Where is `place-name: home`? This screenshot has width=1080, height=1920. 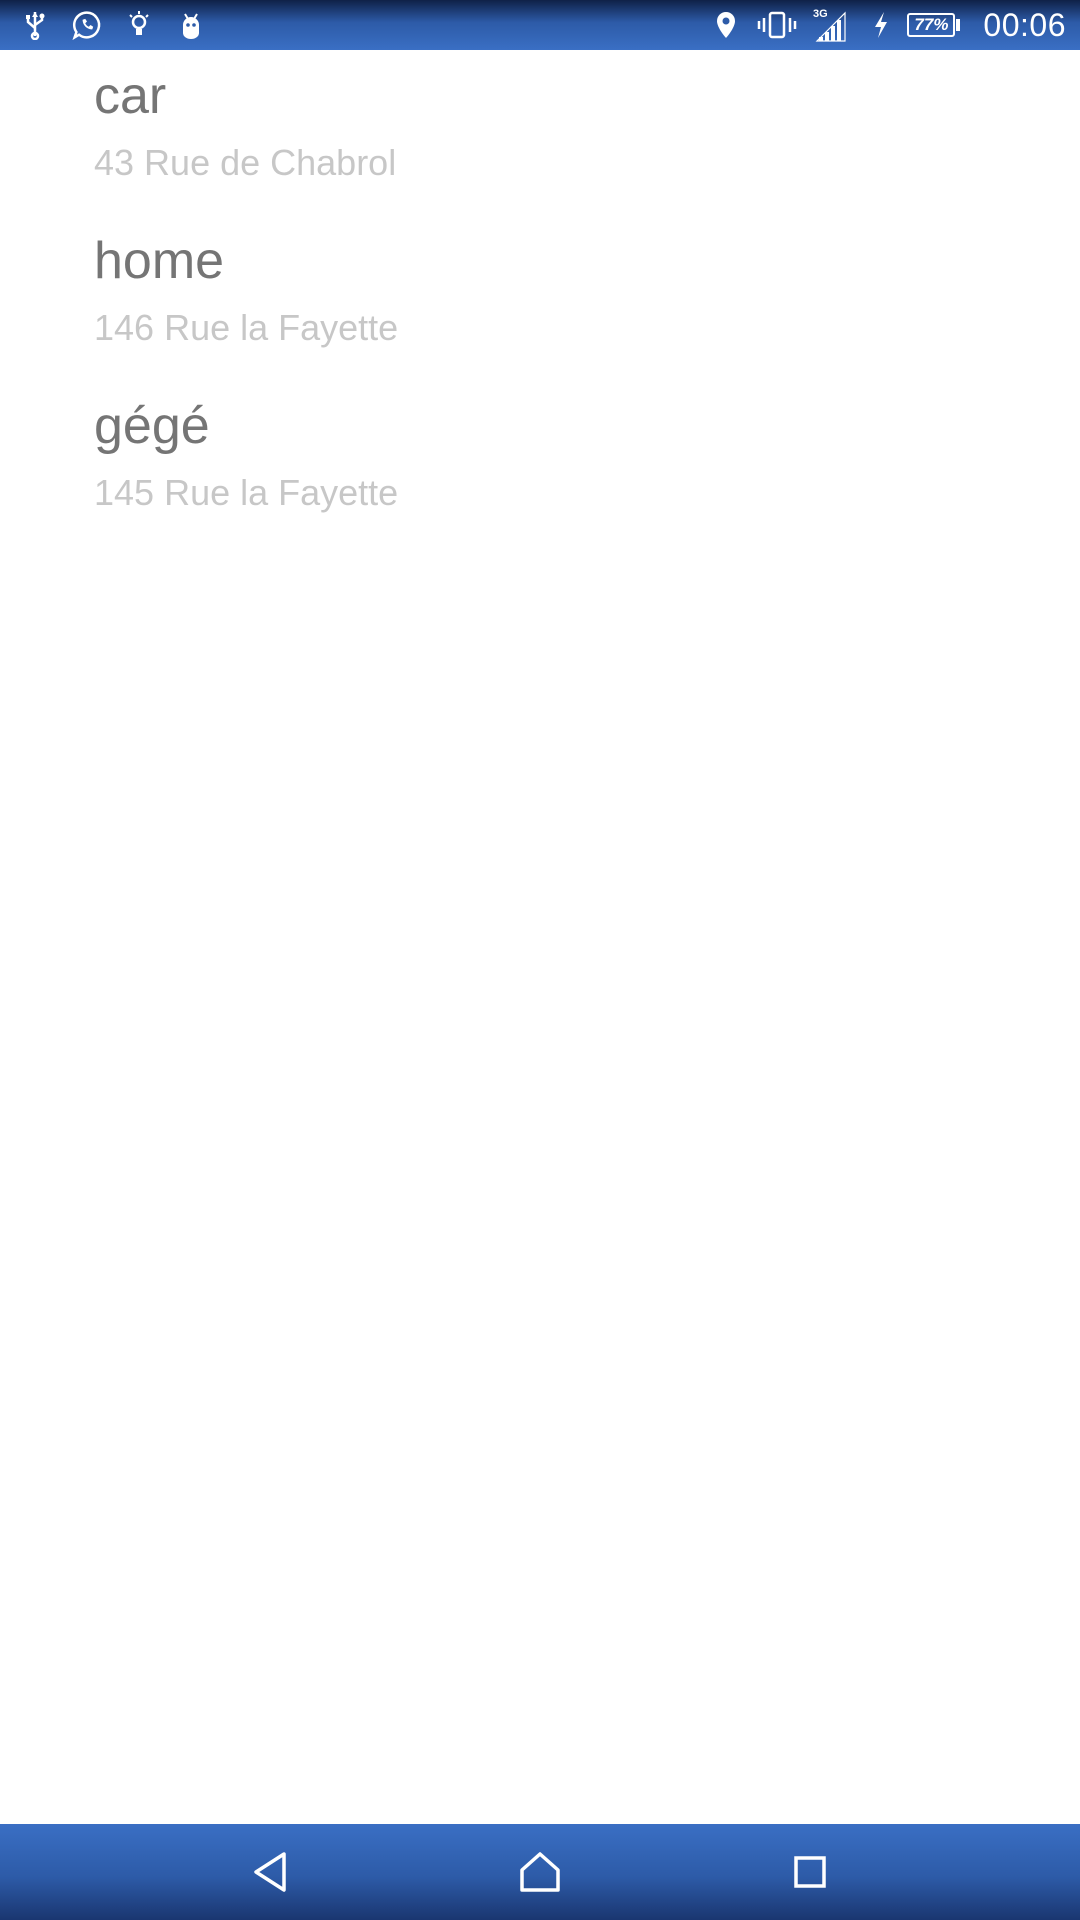 place-name: home is located at coordinates (159, 261).